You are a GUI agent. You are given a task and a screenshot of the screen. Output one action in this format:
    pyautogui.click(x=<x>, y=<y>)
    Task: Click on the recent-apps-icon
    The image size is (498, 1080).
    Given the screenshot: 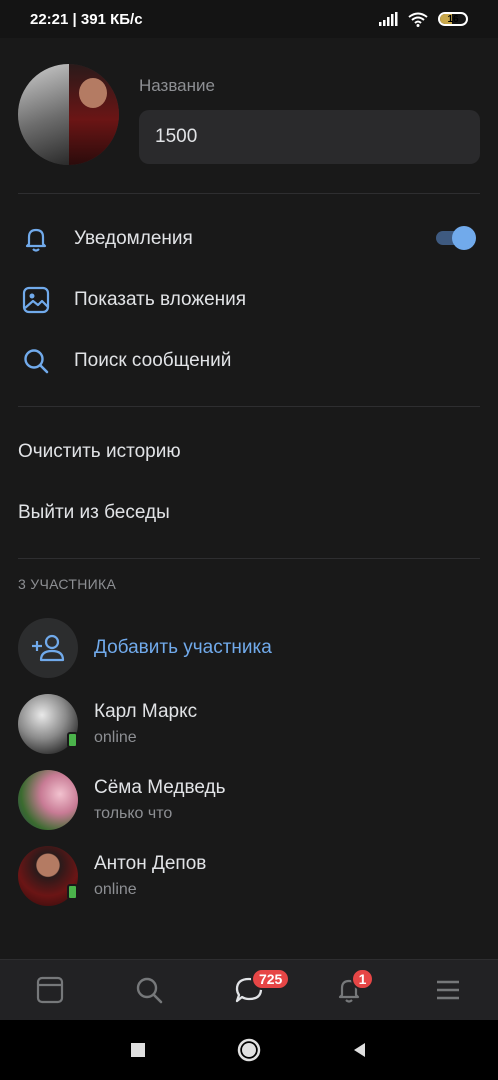 What is the action you would take?
    pyautogui.click(x=138, y=1050)
    